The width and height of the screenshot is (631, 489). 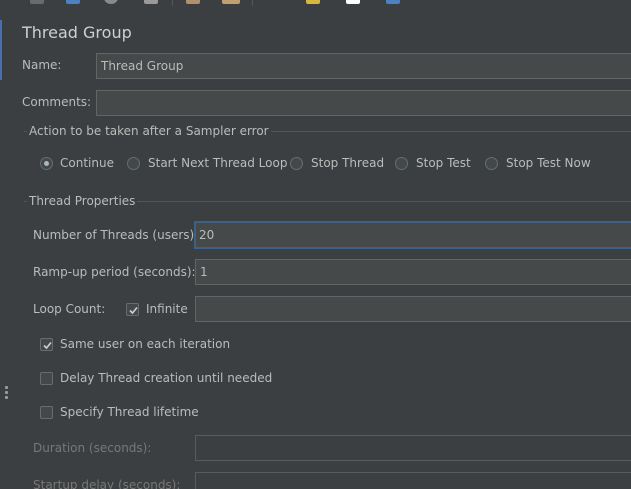 I want to click on specify-lifetime-checkbox, so click(x=46, y=412).